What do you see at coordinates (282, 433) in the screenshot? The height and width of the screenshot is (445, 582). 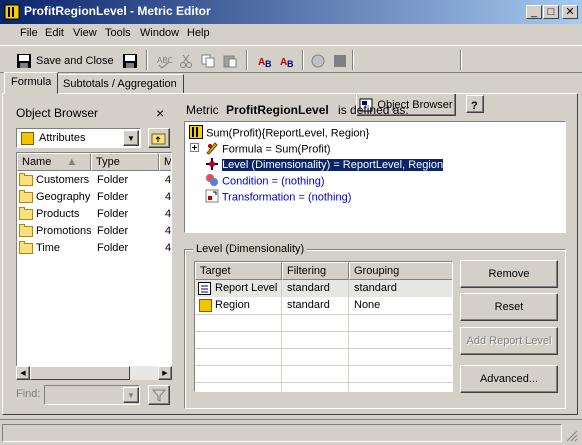 I see `status-panel` at bounding box center [282, 433].